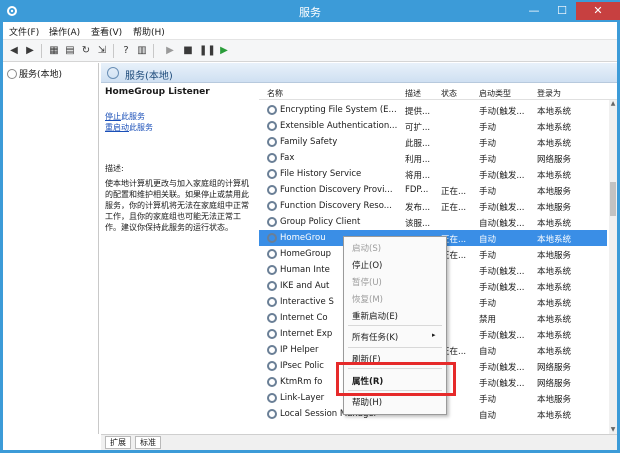 This screenshot has height=453, width=620. What do you see at coordinates (14, 51) in the screenshot?
I see `back-icon: ◀` at bounding box center [14, 51].